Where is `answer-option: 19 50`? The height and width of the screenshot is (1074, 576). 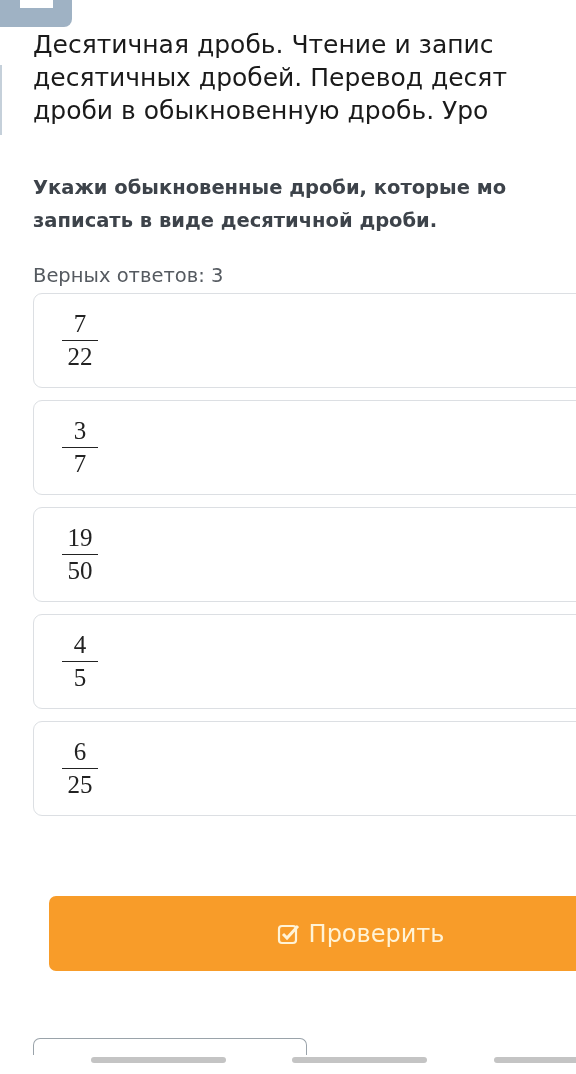
answer-option: 19 50 is located at coordinates (304, 554).